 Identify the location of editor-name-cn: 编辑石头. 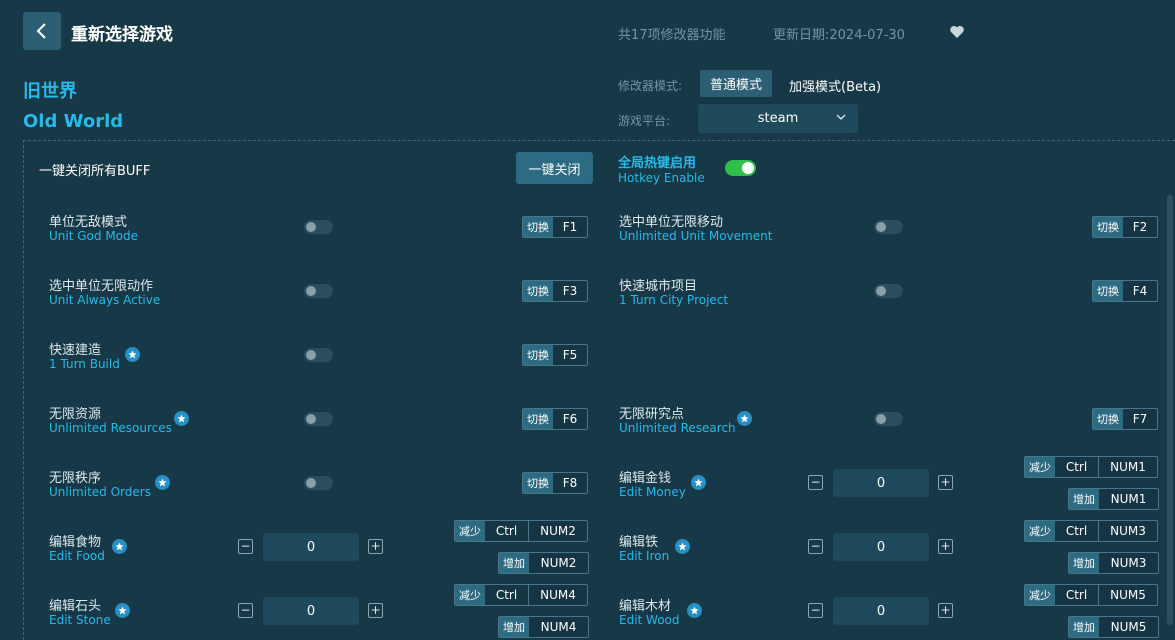
(75, 606).